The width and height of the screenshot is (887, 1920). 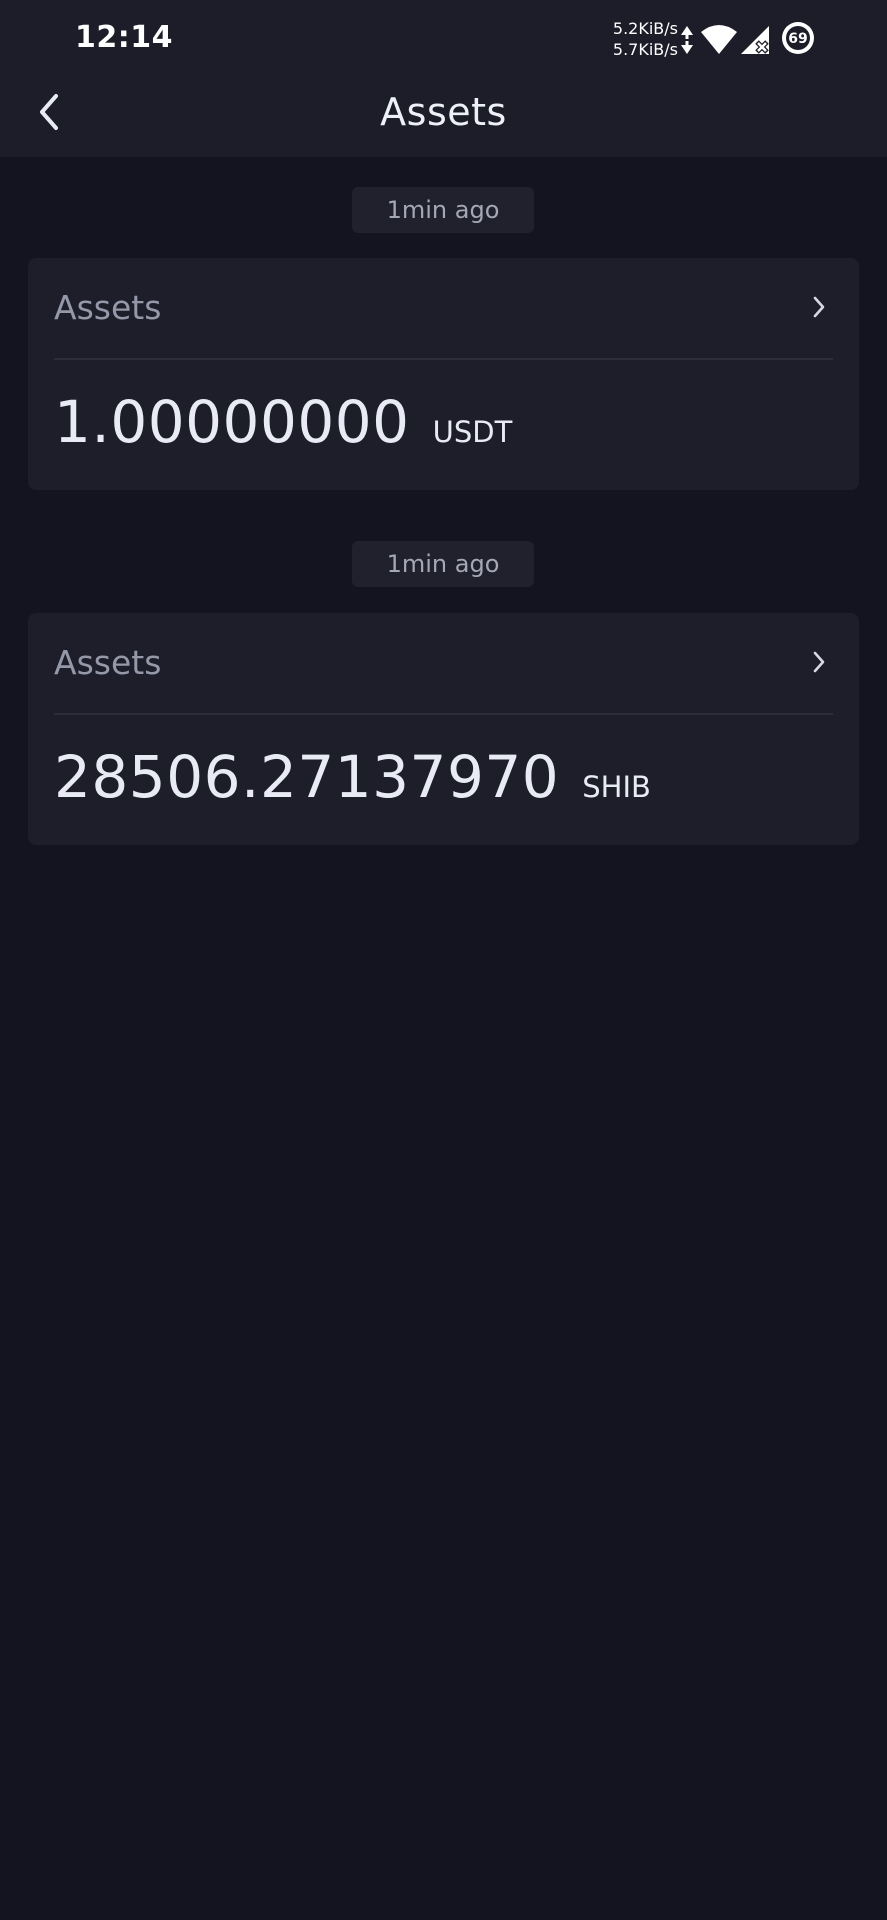 I want to click on wifi-icon, so click(x=719, y=39).